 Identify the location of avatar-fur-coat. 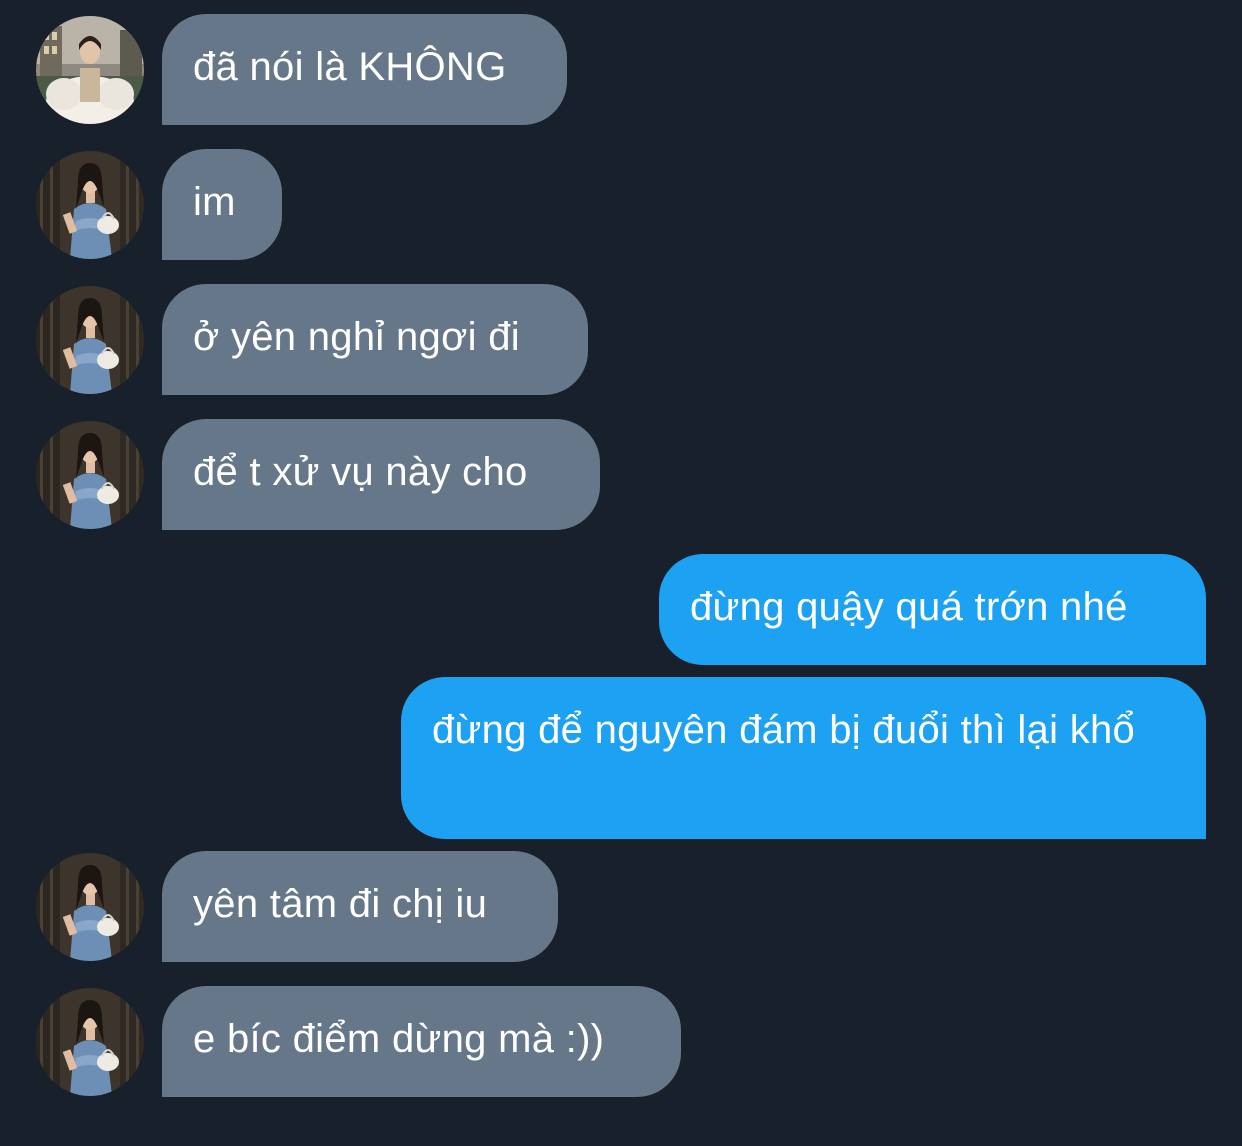
(90, 70).